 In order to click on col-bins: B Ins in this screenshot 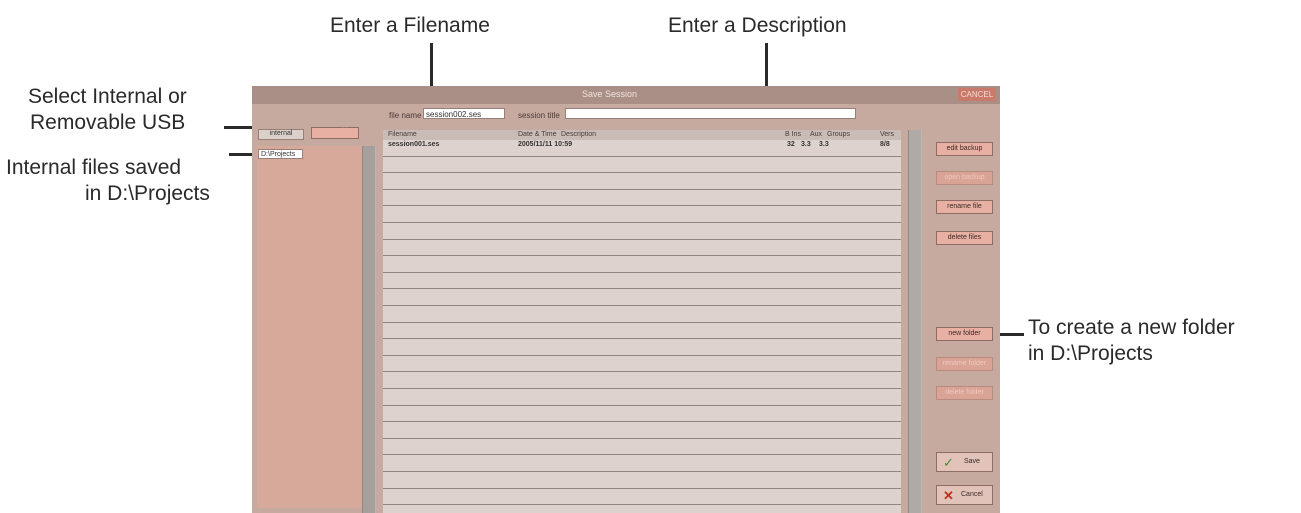, I will do `click(793, 134)`.